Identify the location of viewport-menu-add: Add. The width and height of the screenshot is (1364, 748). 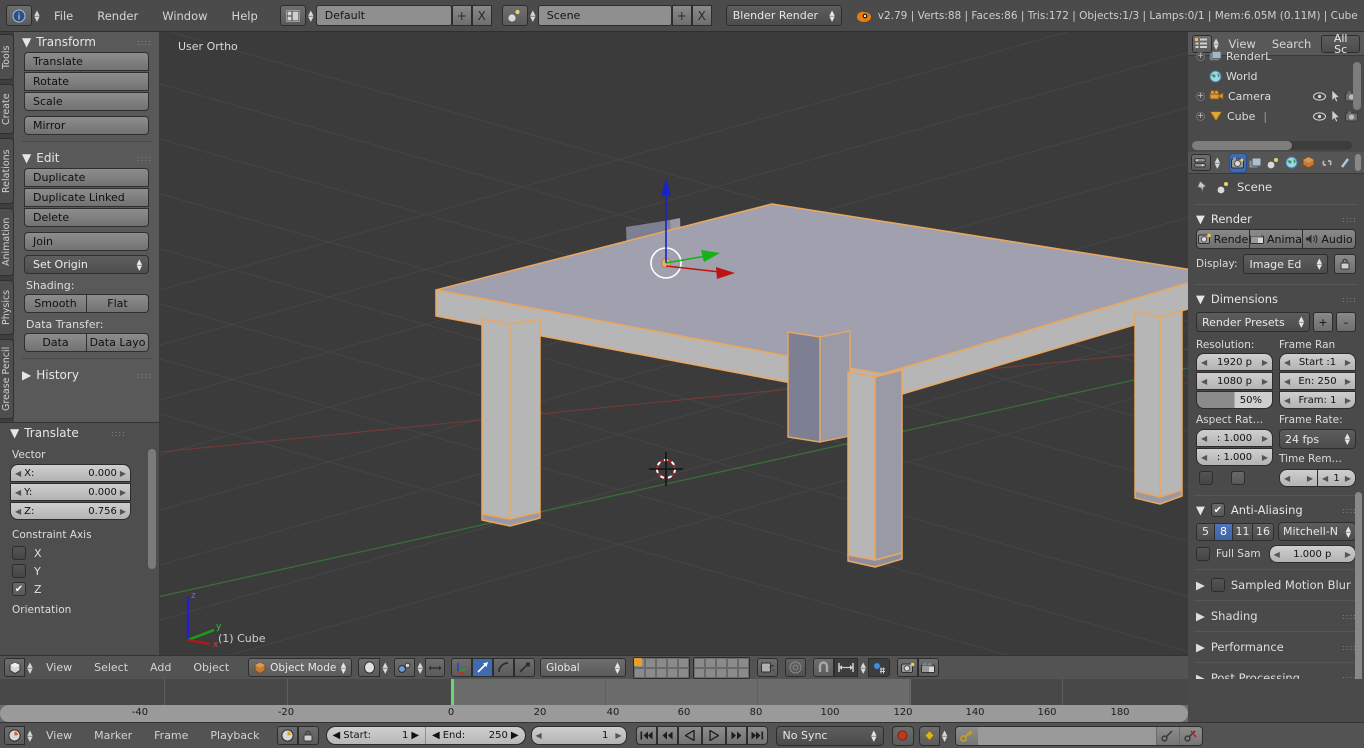
(160, 667).